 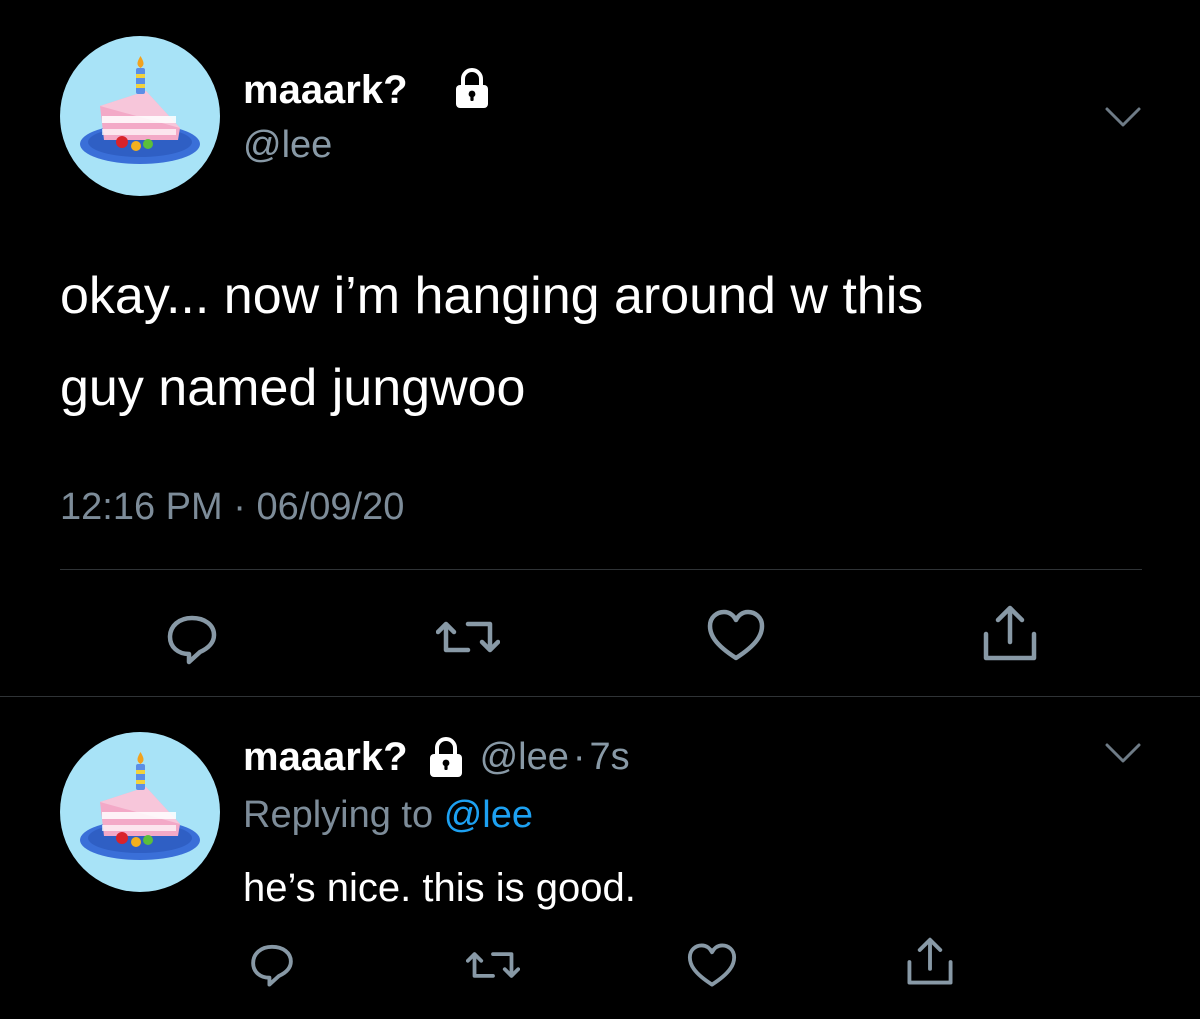 I want to click on tweet-date: 06/09/20, so click(x=330, y=507).